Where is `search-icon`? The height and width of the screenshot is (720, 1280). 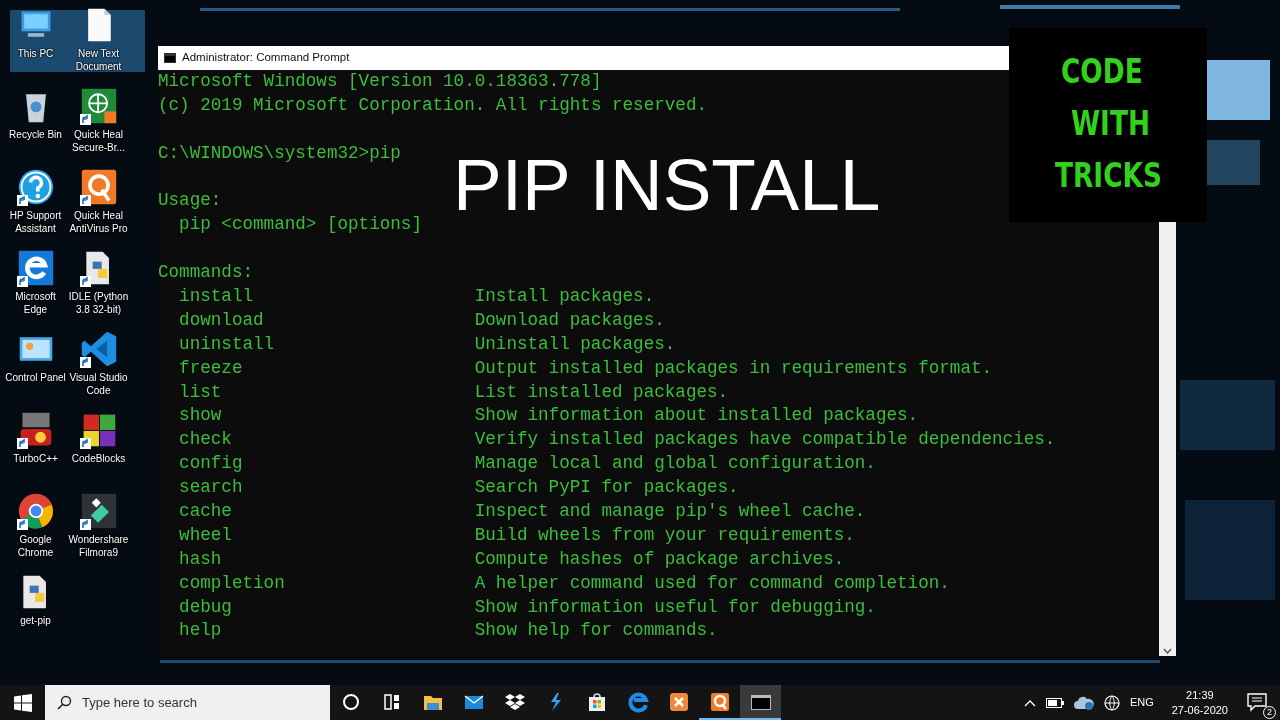
search-icon is located at coordinates (64, 702).